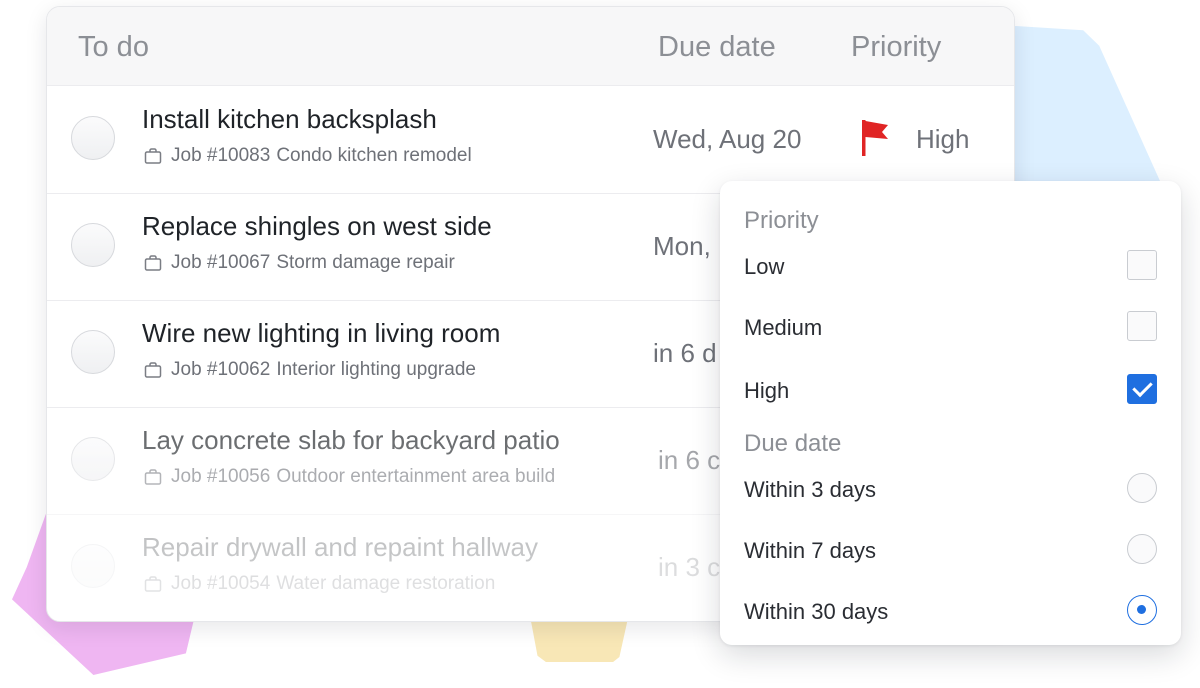 The image size is (1200, 688). What do you see at coordinates (386, 583) in the screenshot?
I see `job-name: Water damage restoration` at bounding box center [386, 583].